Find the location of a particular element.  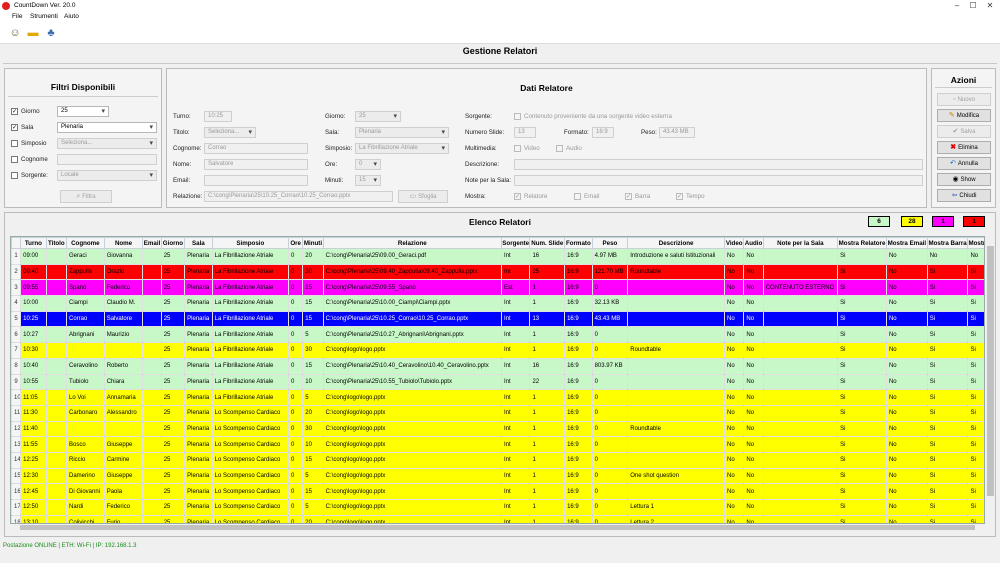

row-number: 15 is located at coordinates (16, 476).